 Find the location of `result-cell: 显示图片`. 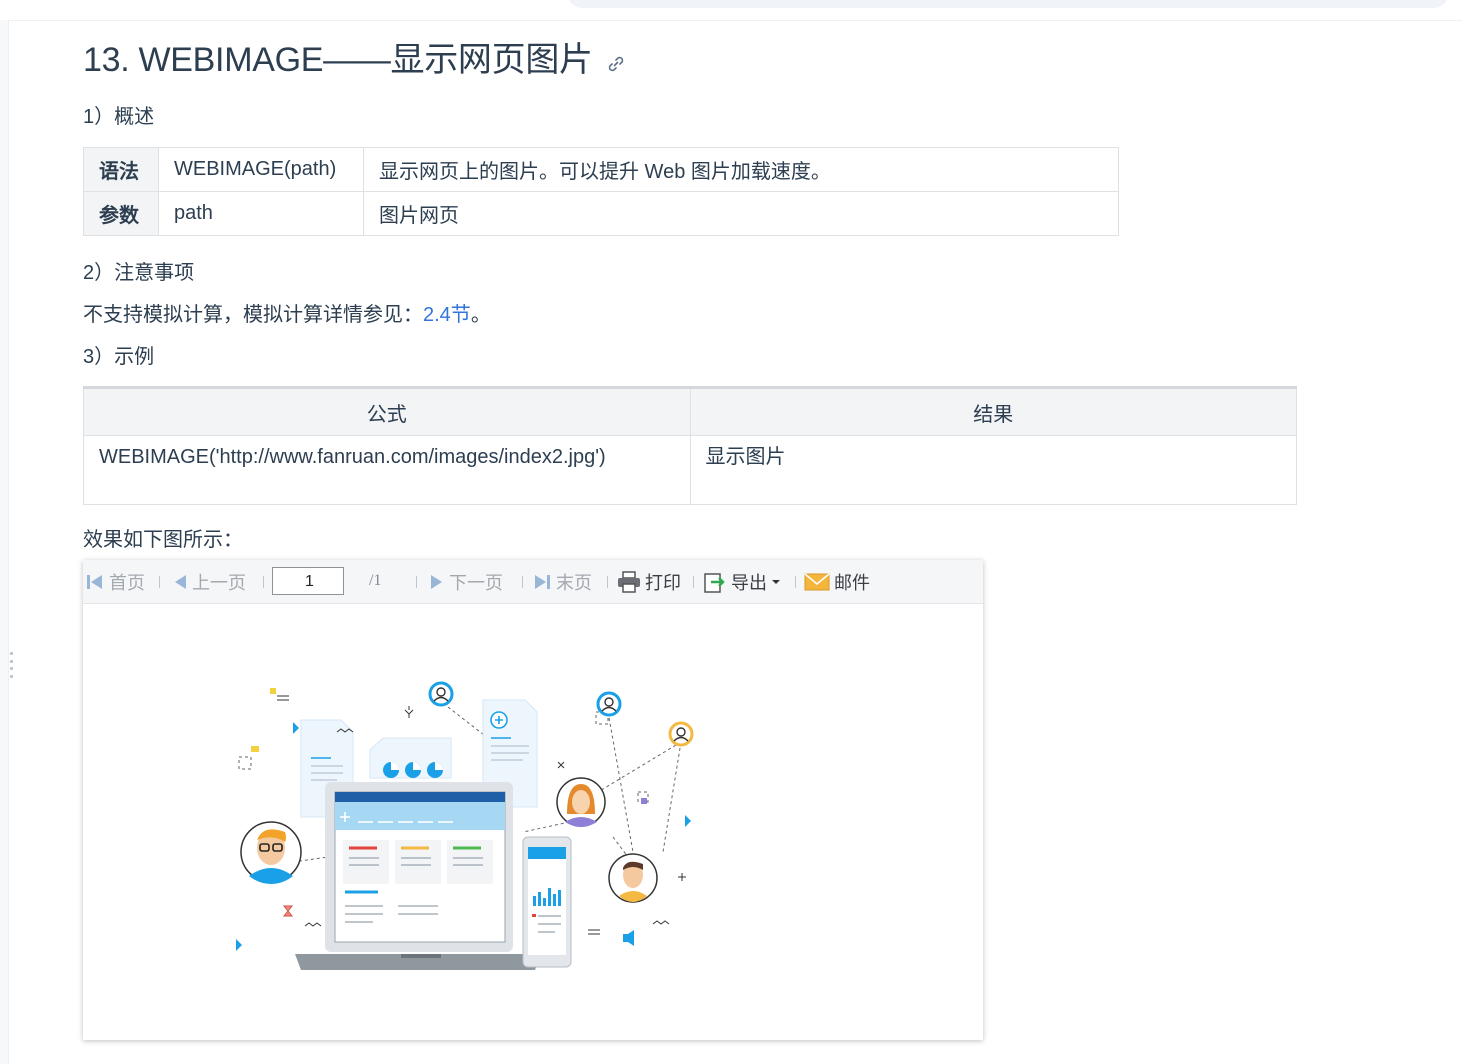

result-cell: 显示图片 is located at coordinates (993, 470).